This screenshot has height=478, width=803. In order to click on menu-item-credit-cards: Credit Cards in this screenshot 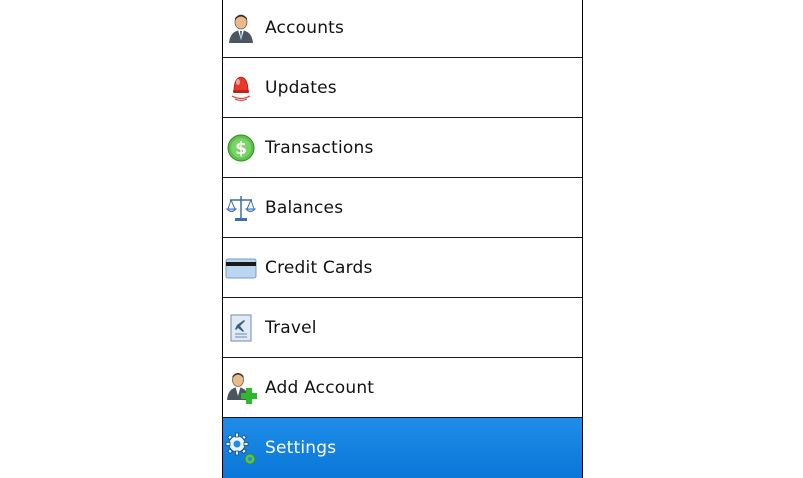, I will do `click(402, 268)`.